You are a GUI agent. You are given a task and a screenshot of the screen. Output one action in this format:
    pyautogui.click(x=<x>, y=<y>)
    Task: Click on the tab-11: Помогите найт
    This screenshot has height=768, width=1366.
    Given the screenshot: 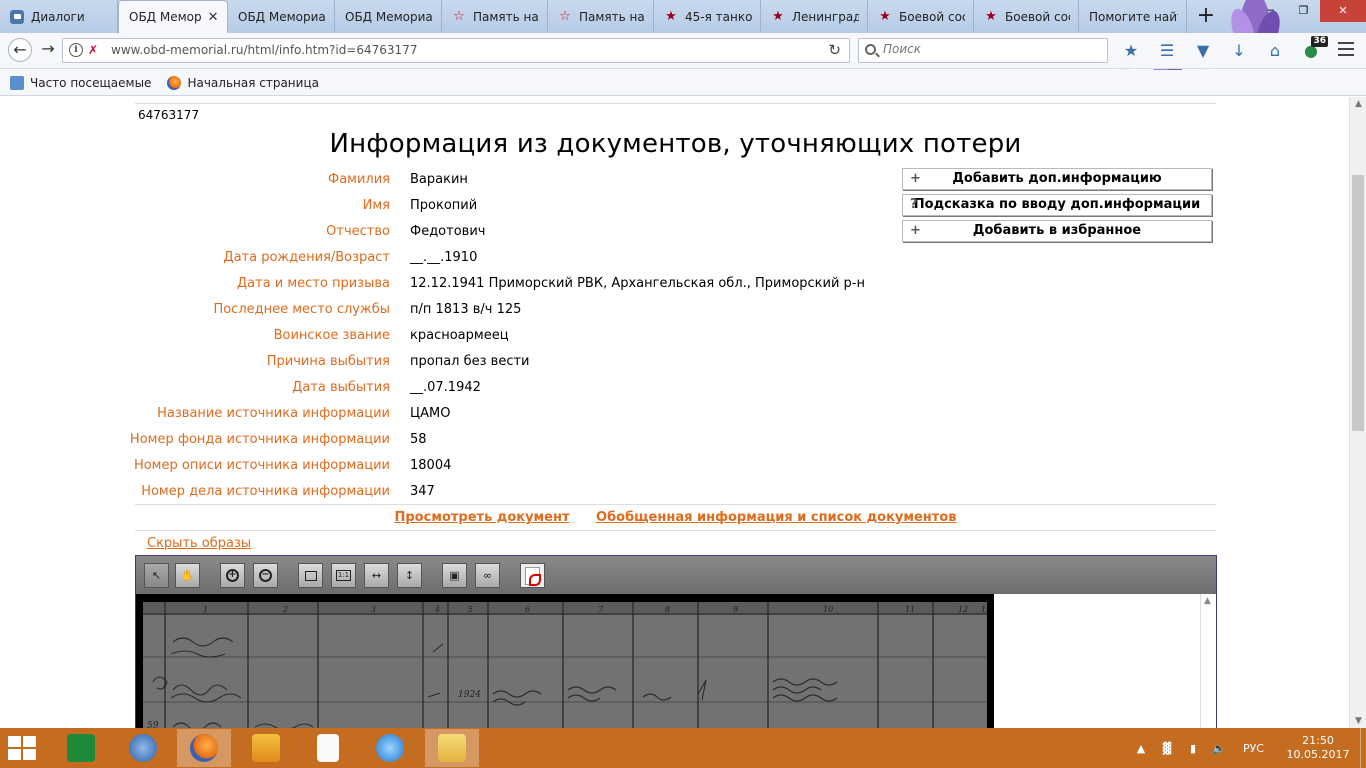 What is the action you would take?
    pyautogui.click(x=1133, y=16)
    